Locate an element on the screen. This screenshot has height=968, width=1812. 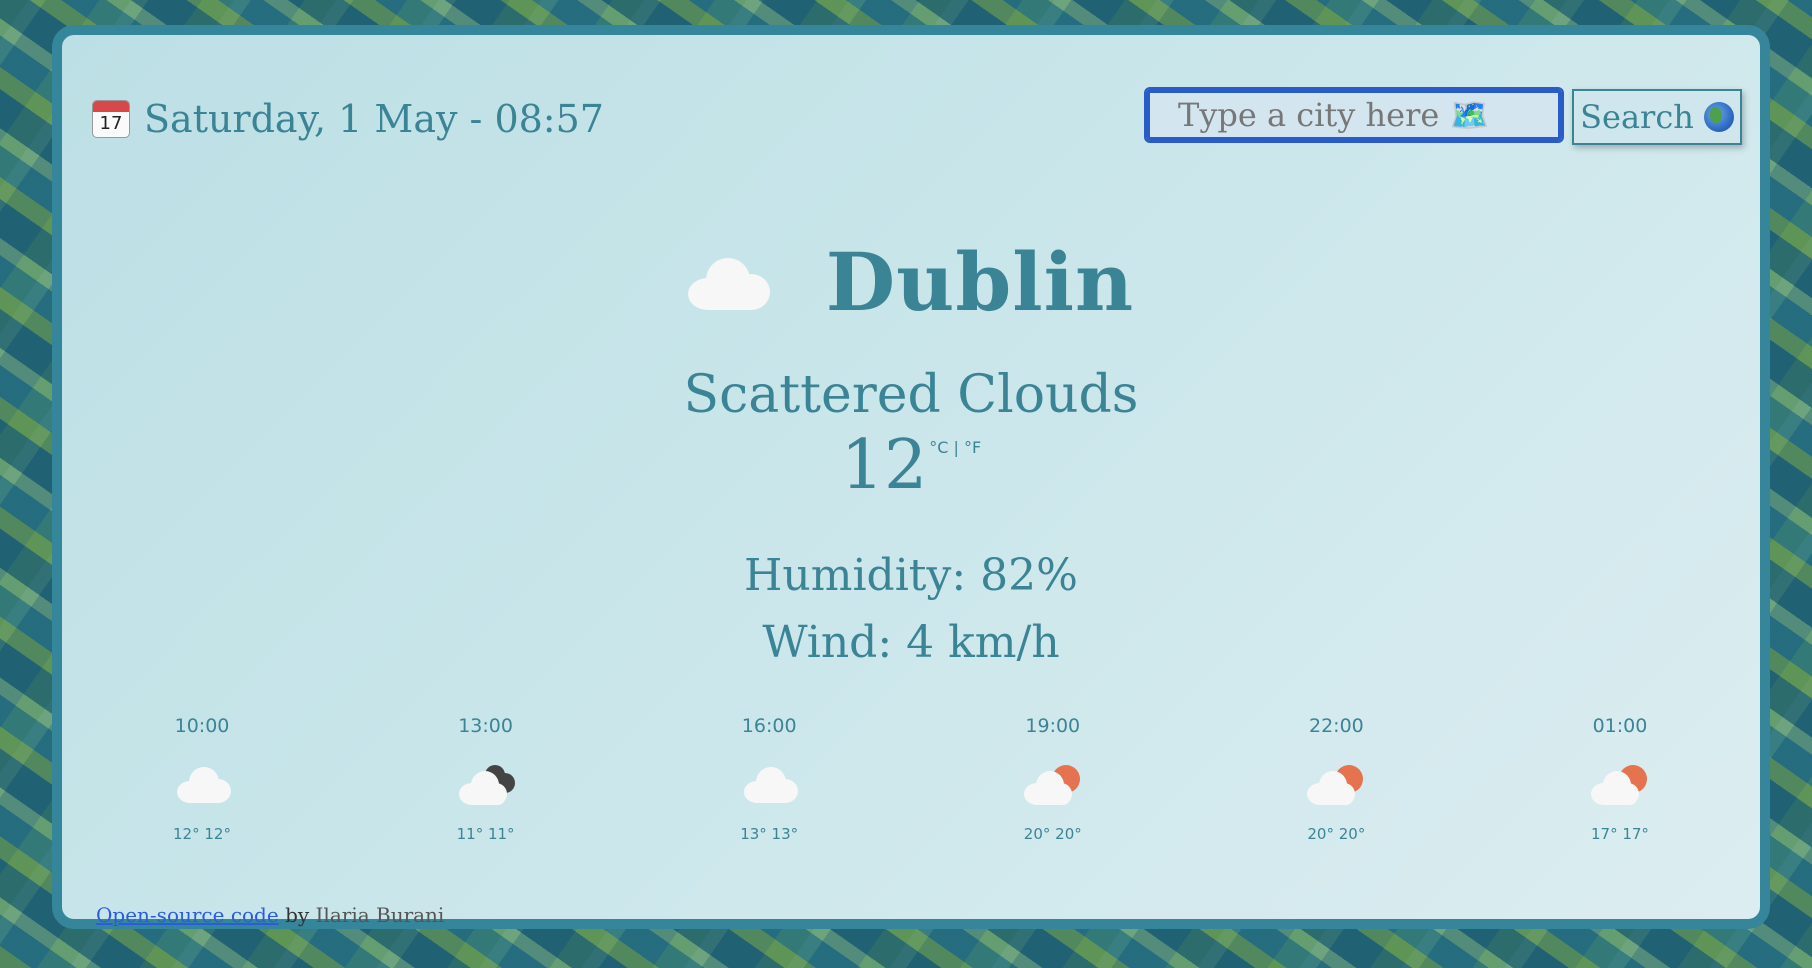
forecast-time: 01:00 is located at coordinates (1620, 726).